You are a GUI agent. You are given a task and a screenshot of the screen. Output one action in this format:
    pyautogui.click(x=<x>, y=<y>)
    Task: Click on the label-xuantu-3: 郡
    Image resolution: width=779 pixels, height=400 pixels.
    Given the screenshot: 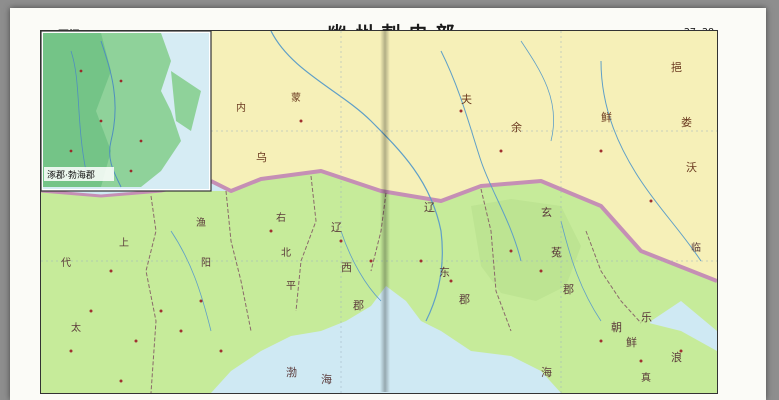 What is the action you would take?
    pyautogui.click(x=568, y=289)
    